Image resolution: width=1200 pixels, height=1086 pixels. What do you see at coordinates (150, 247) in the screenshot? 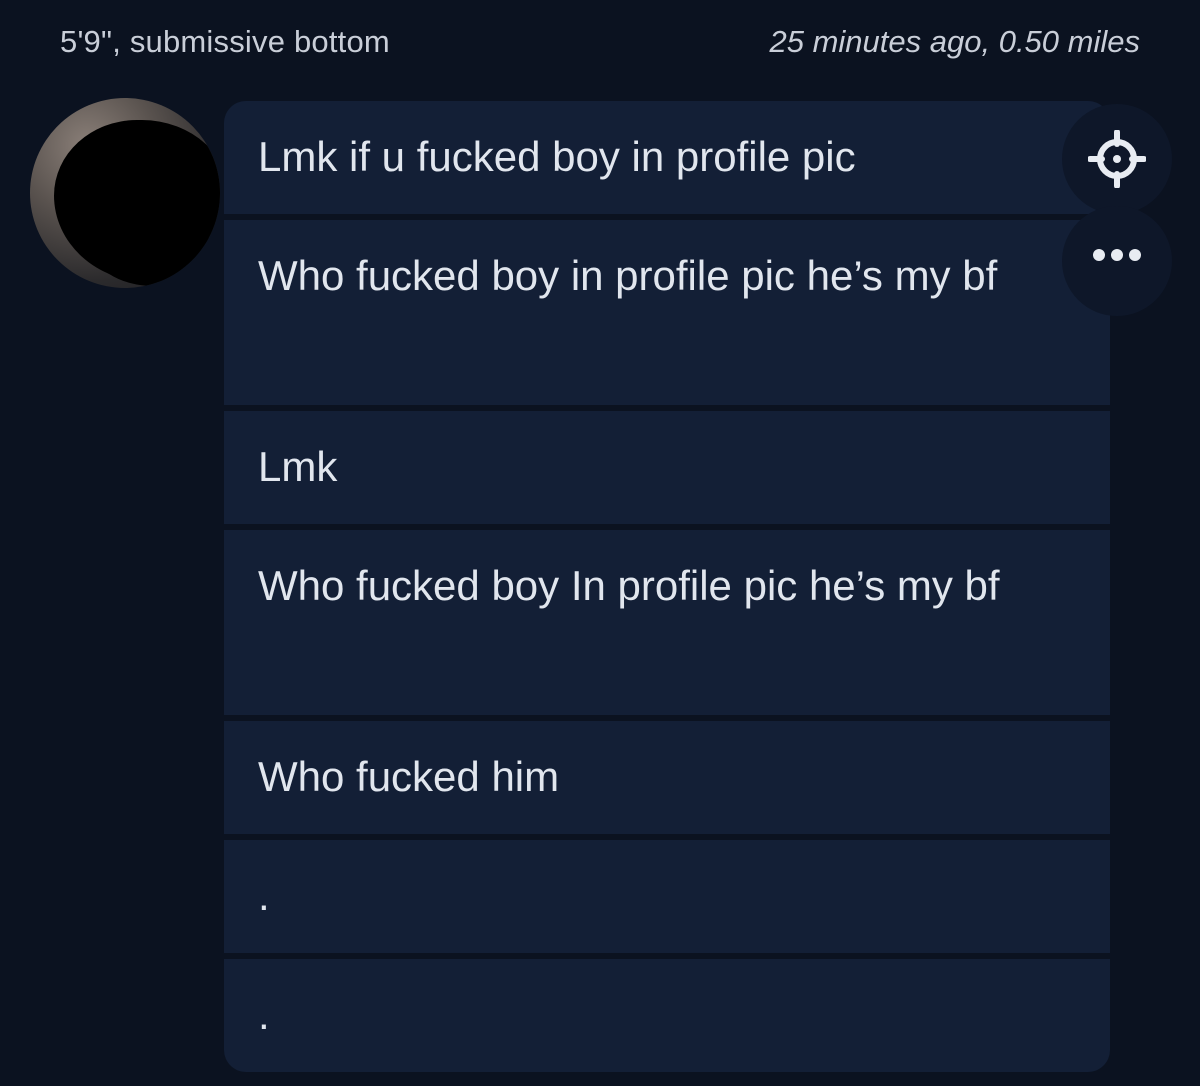
I see `redaction` at bounding box center [150, 247].